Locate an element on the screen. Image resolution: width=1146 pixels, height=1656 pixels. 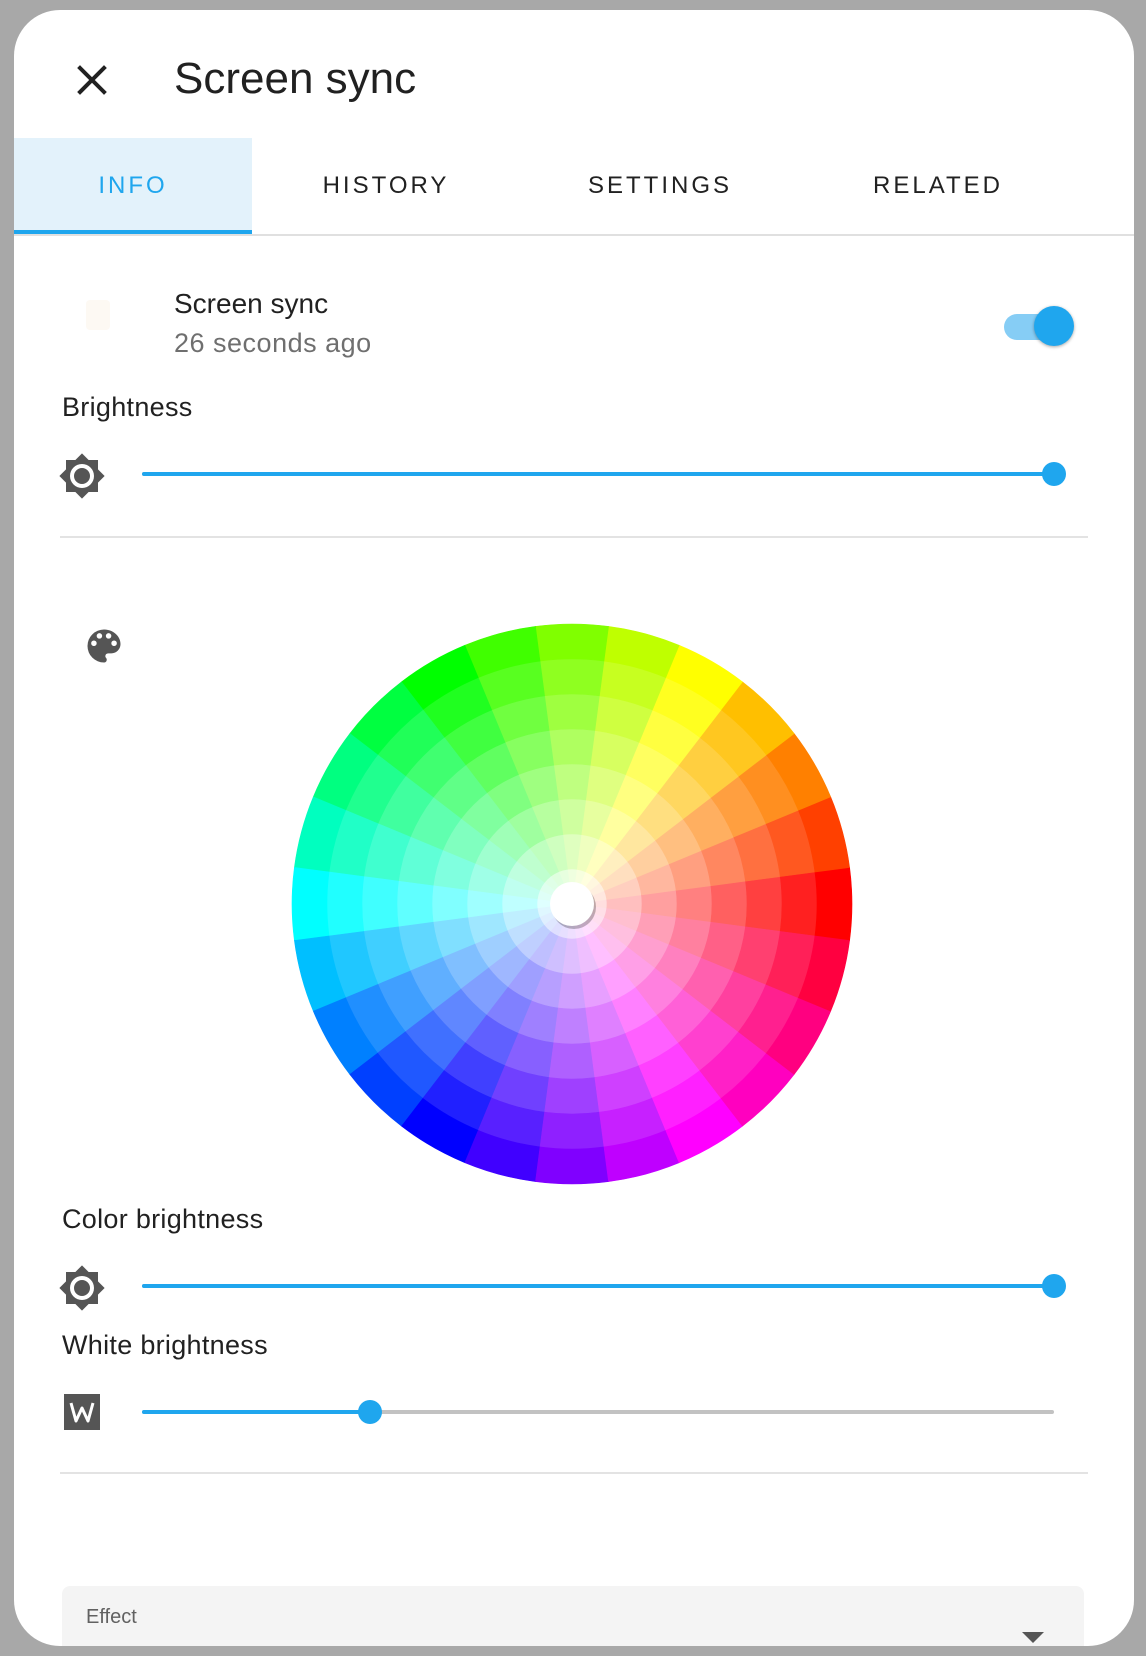
entity-toggle is located at coordinates (1039, 326).